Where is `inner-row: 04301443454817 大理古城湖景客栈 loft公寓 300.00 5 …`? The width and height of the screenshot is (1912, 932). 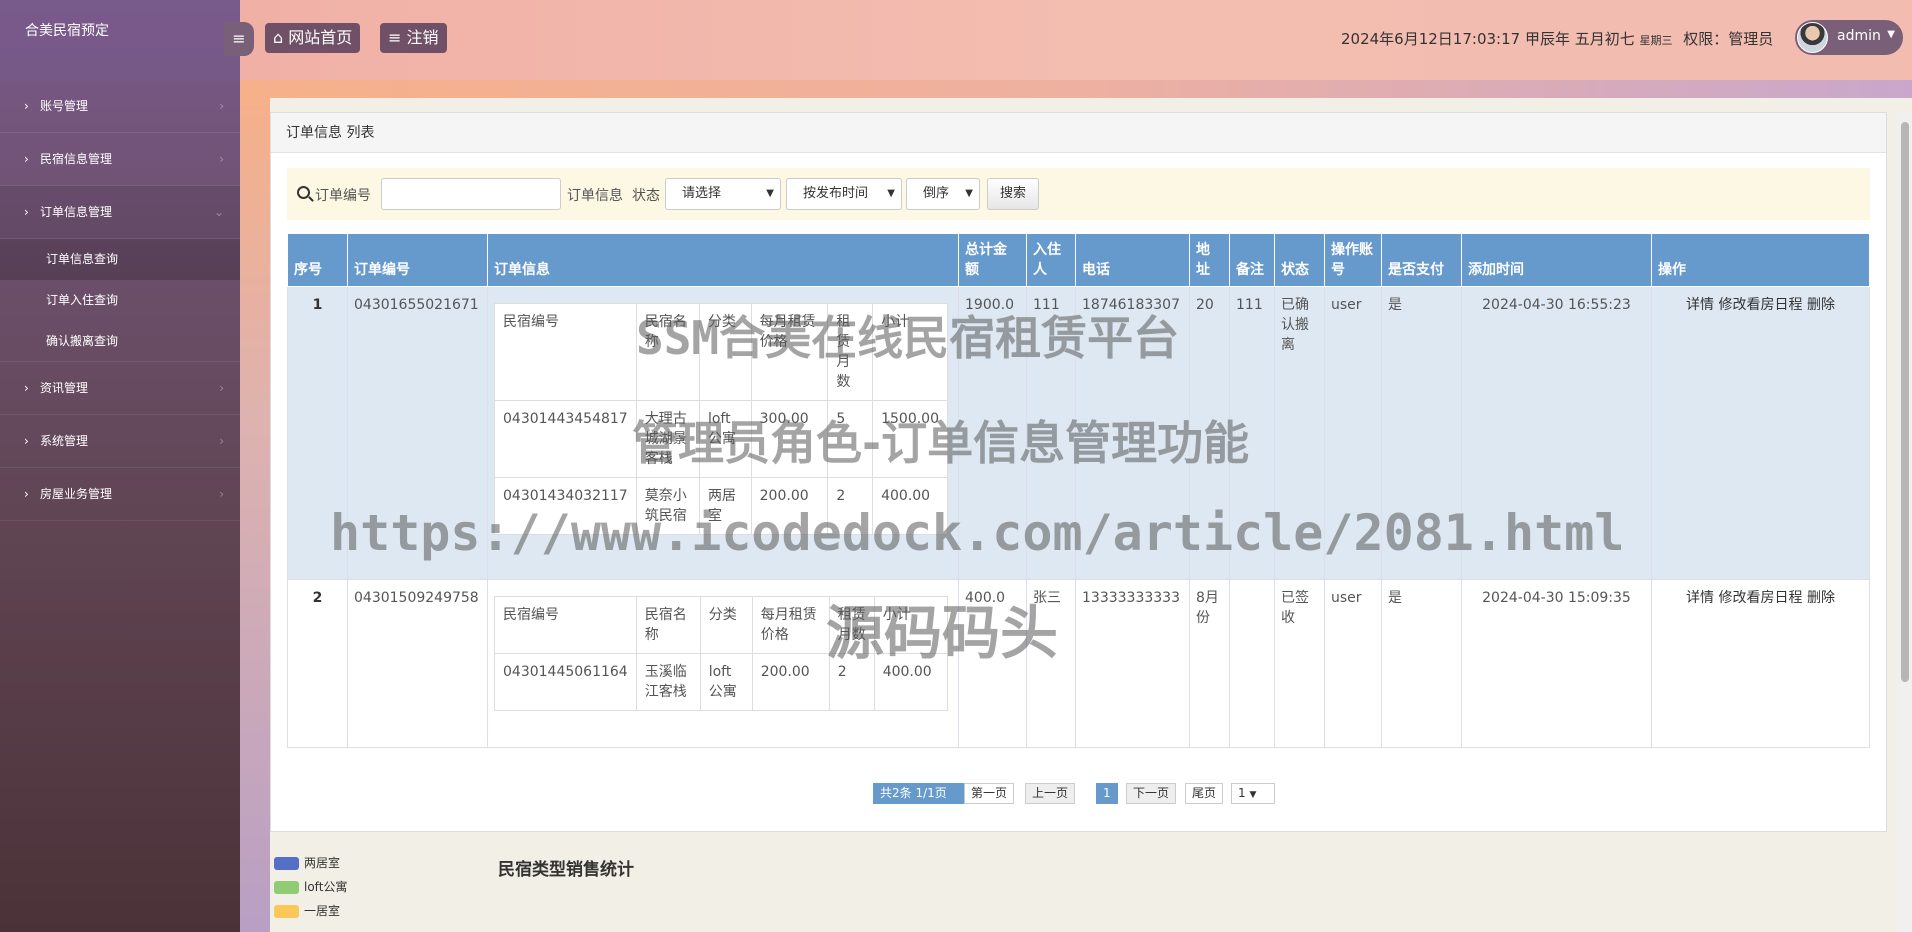 inner-row: 04301443454817 大理古城湖景客栈 loft公寓 300.00 5 … is located at coordinates (721, 439).